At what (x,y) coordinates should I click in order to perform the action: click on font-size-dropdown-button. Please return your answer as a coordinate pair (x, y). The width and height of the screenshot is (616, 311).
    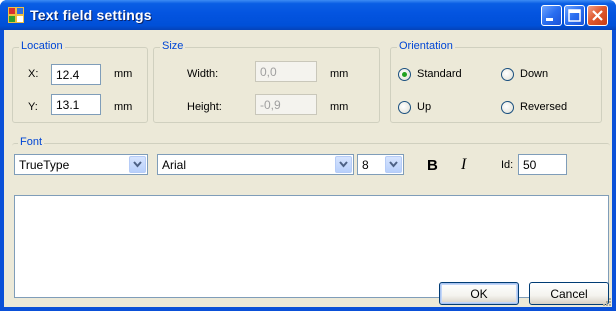
    Looking at the image, I should click on (393, 164).